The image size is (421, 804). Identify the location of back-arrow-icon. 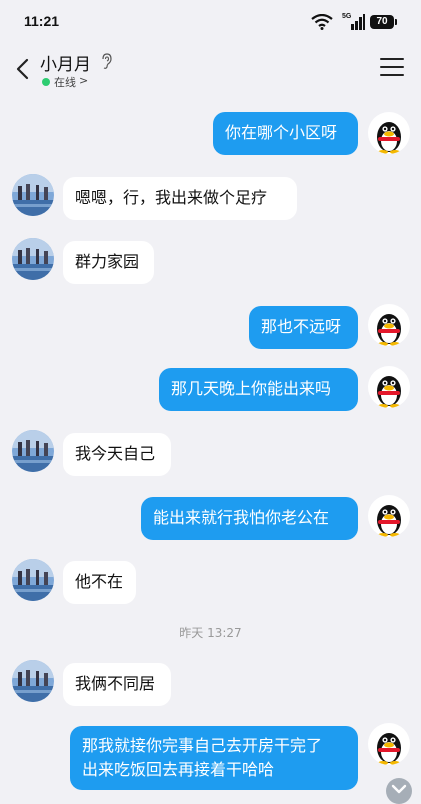
(24, 69).